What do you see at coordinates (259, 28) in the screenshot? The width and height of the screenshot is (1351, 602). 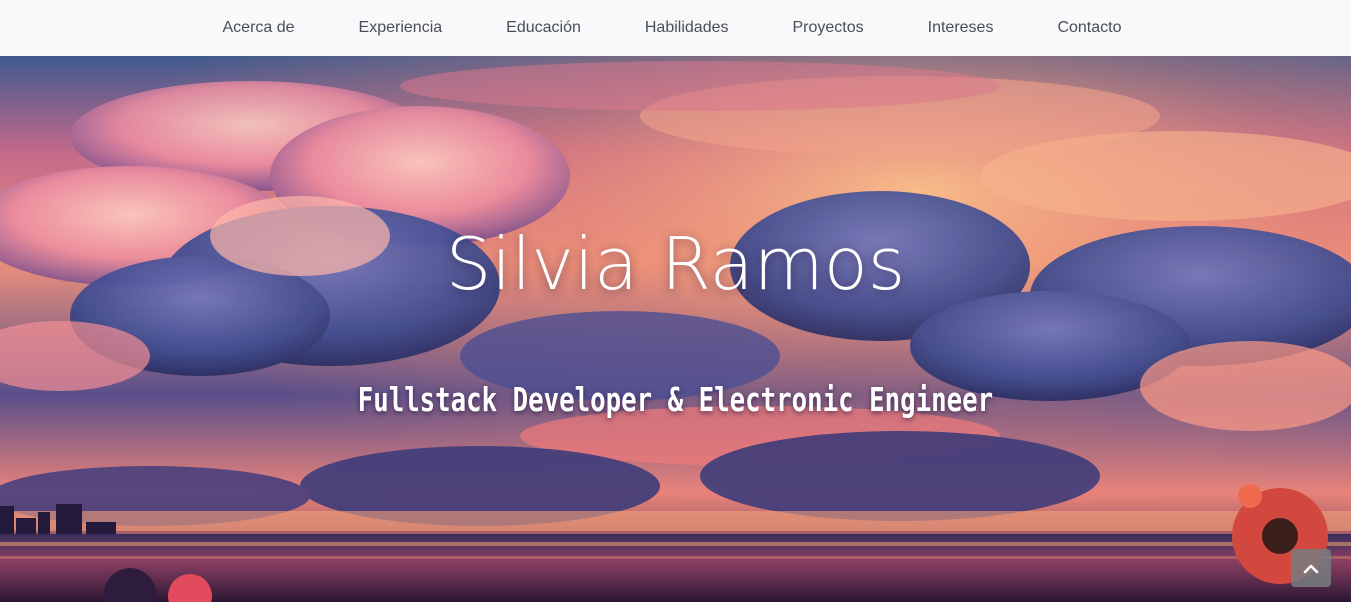 I see `nav-link-acerca-de: Acerca de` at bounding box center [259, 28].